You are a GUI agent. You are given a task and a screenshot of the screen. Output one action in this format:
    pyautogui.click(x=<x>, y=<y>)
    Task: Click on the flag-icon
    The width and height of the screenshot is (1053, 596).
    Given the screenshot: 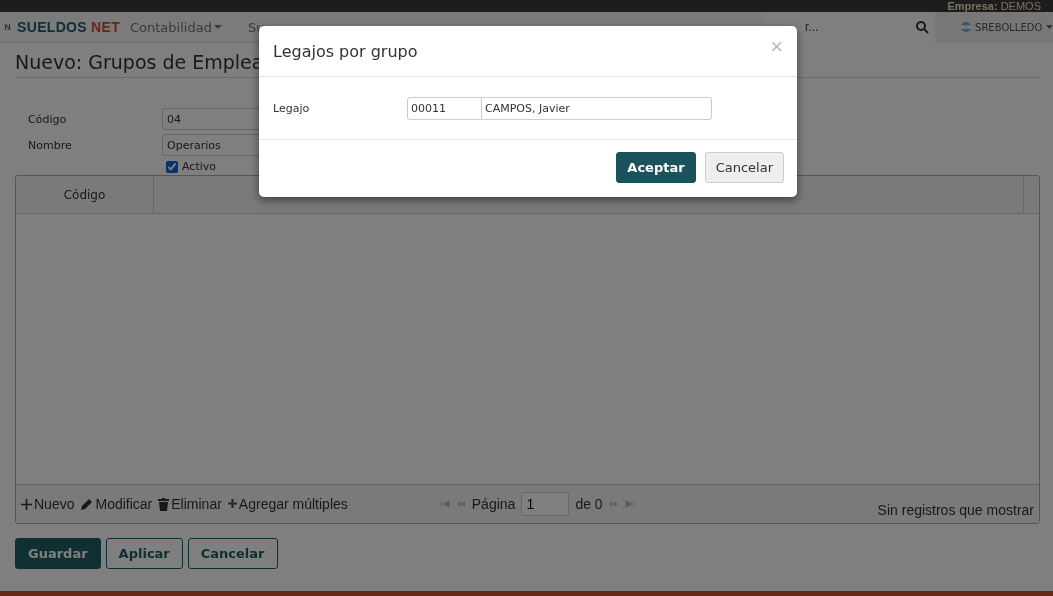 What is the action you would take?
    pyautogui.click(x=966, y=27)
    